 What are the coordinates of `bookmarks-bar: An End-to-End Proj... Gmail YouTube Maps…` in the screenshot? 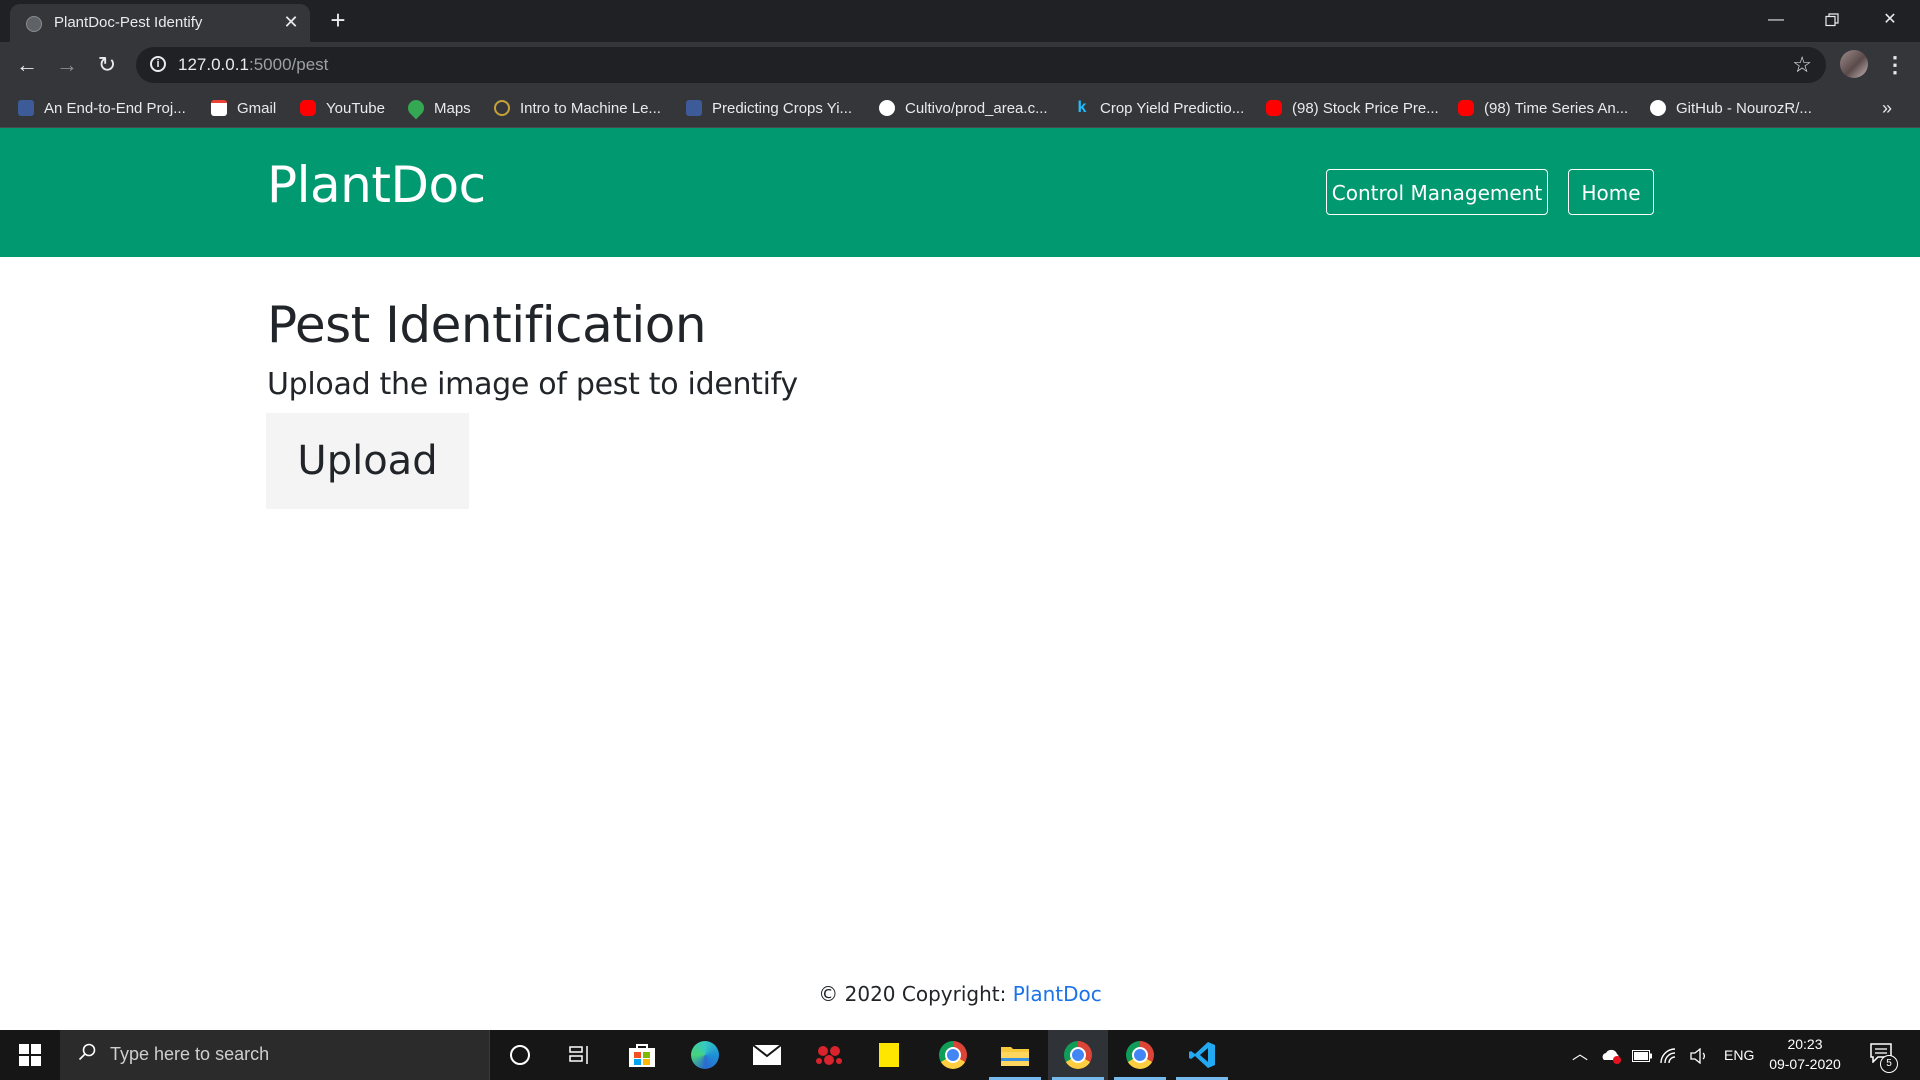 It's located at (960, 108).